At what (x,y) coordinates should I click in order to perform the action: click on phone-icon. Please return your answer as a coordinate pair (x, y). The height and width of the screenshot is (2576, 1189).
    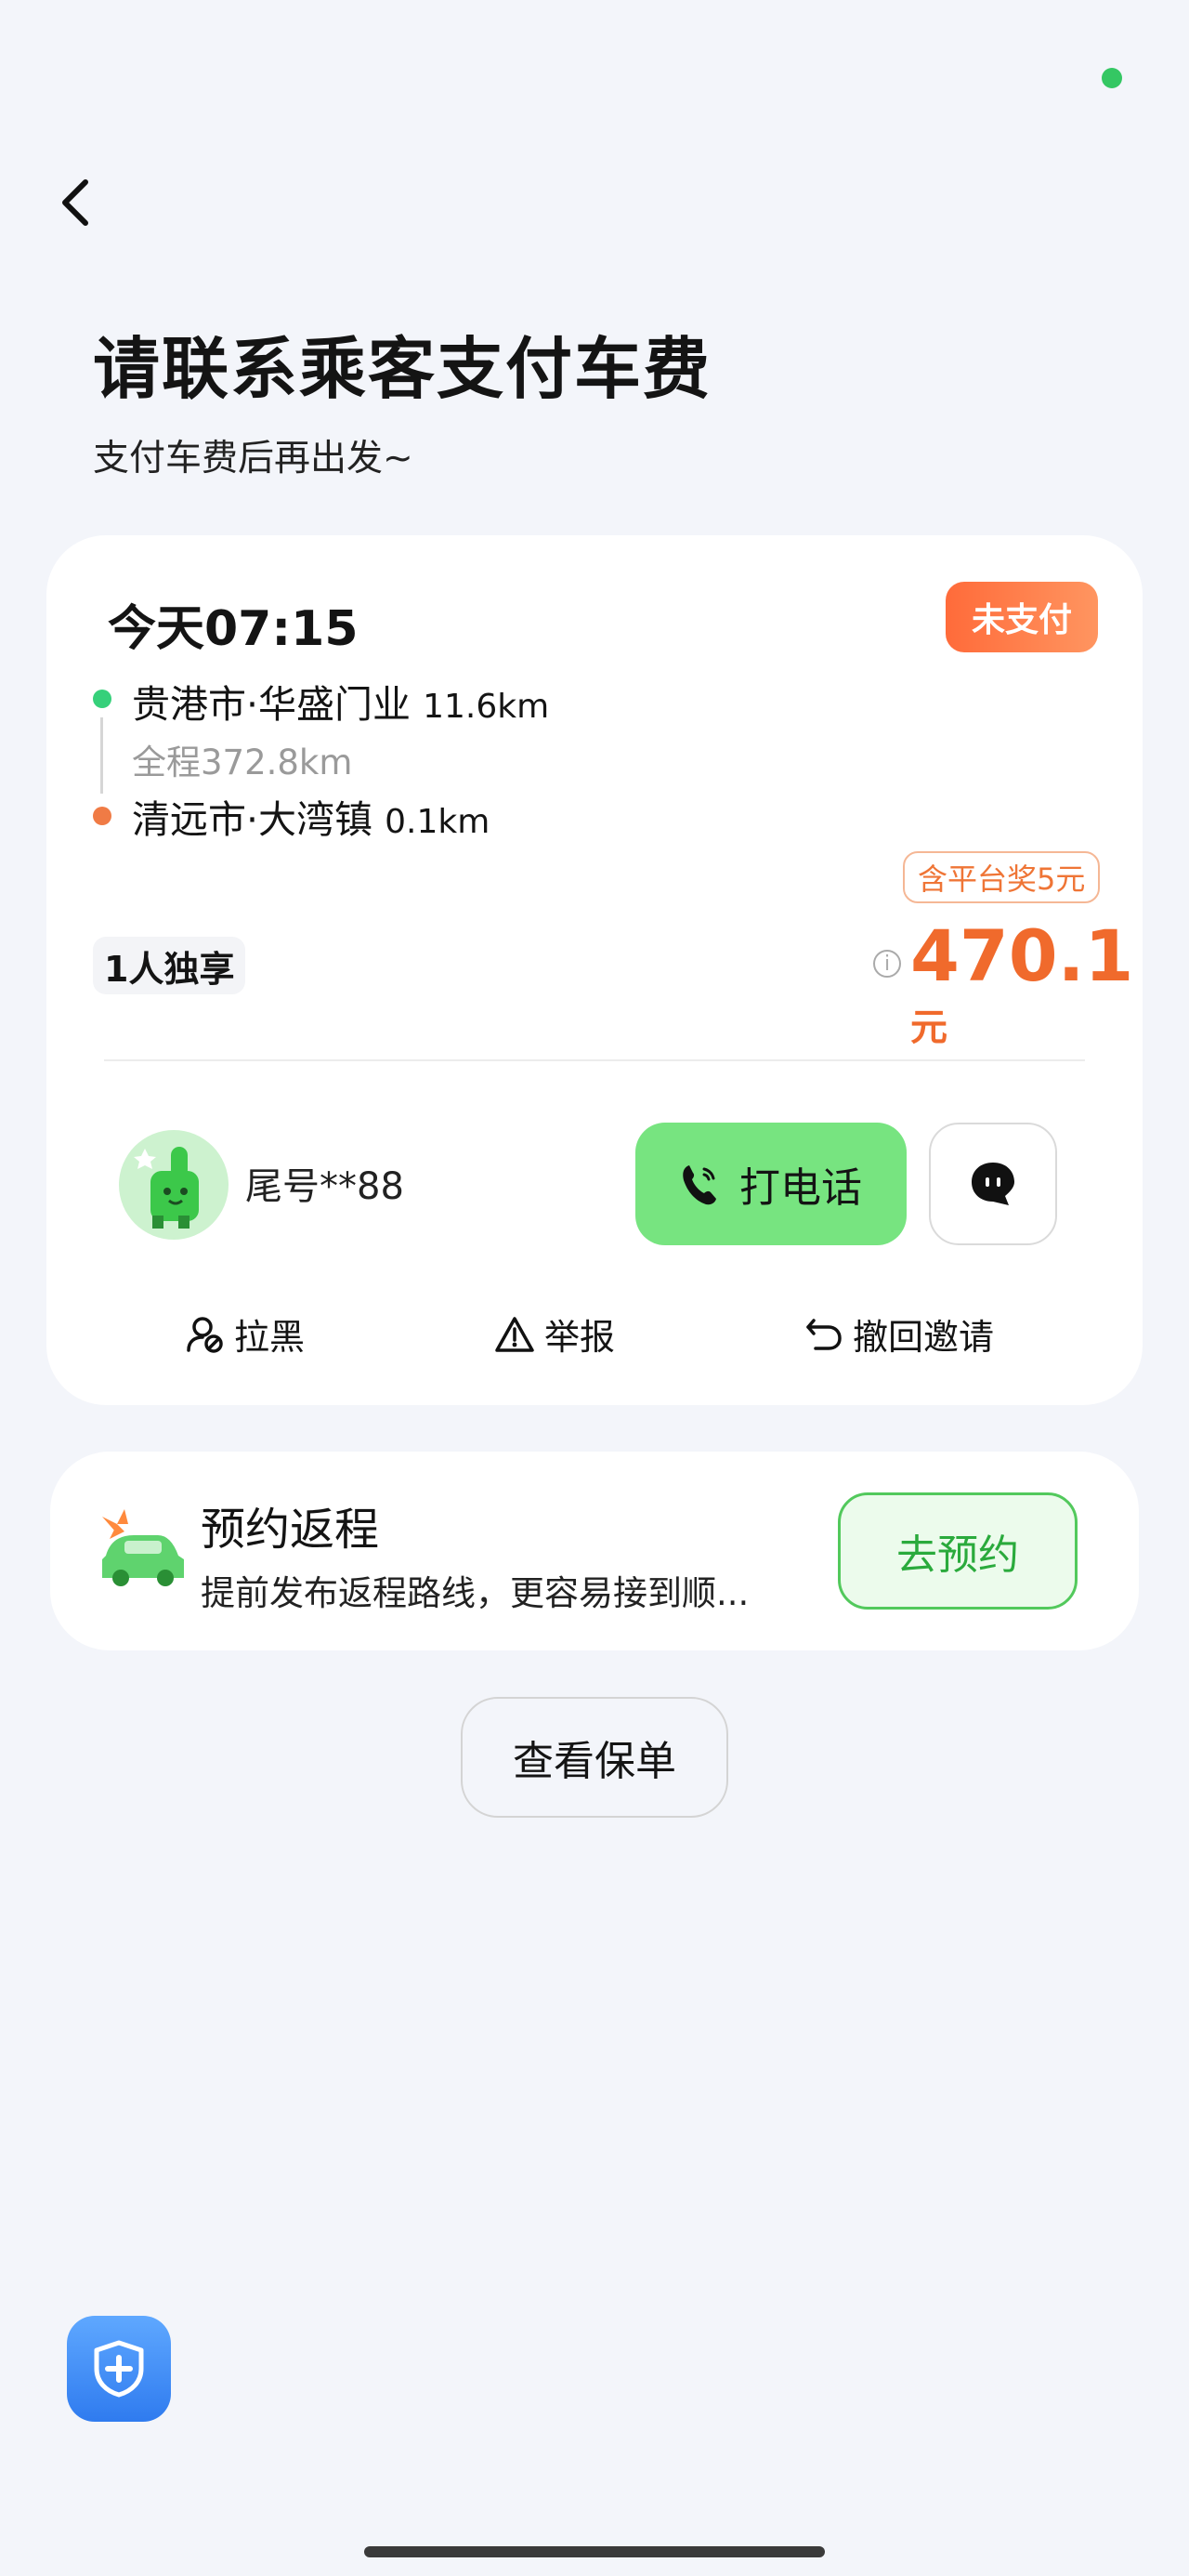
    Looking at the image, I should click on (699, 1185).